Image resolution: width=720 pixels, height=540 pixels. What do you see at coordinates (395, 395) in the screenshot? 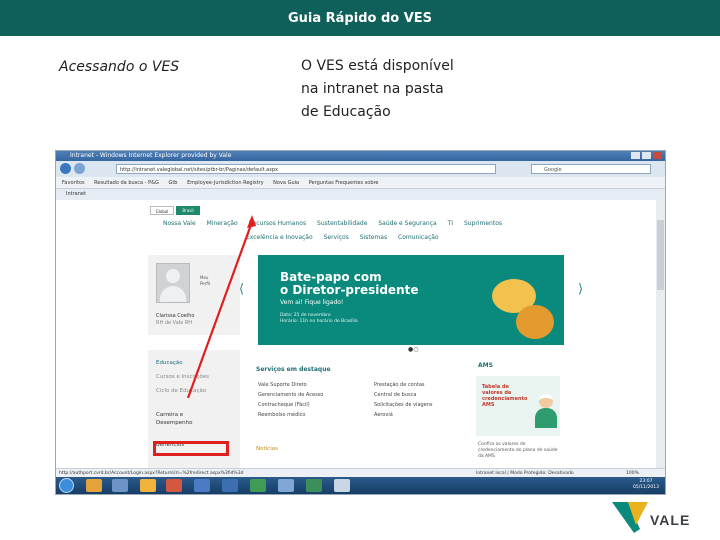
I see `service-link: Central de busca` at bounding box center [395, 395].